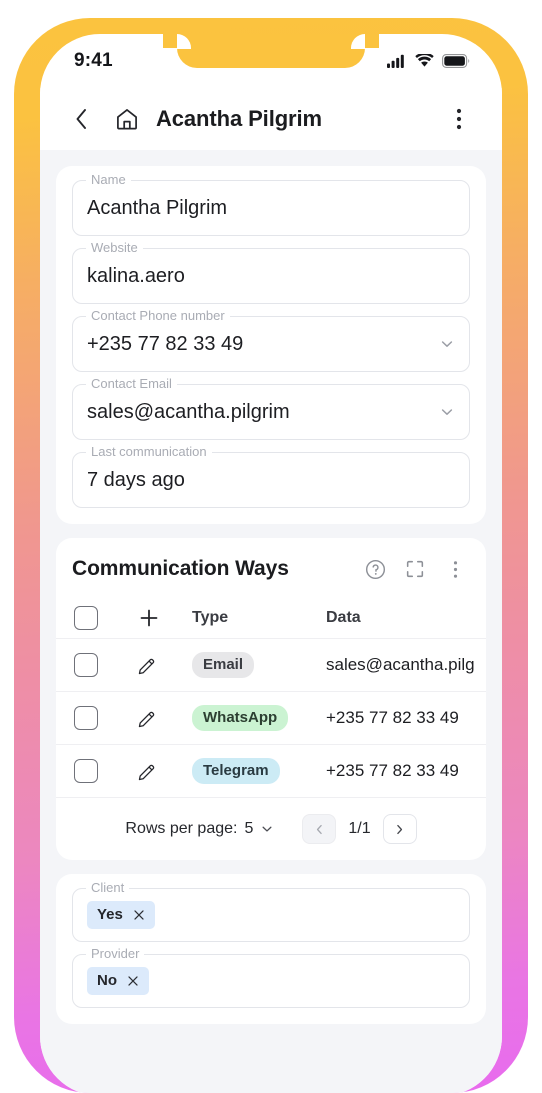 Image resolution: width=542 pixels, height=1093 pixels. I want to click on add-row-header, so click(164, 618).